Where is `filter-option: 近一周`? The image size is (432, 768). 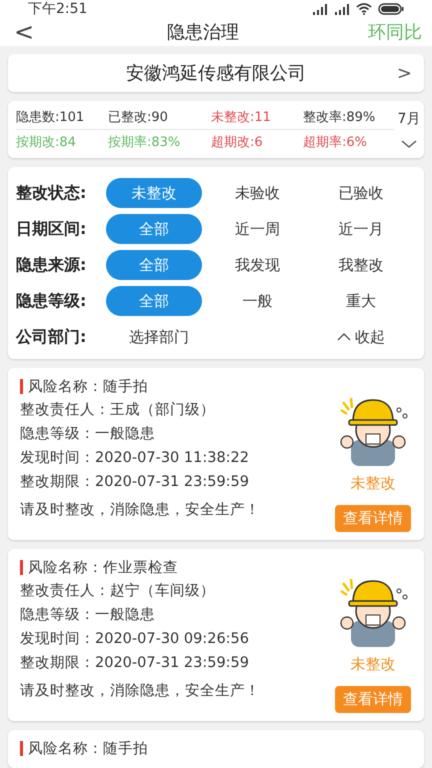
filter-option: 近一周 is located at coordinates (257, 229).